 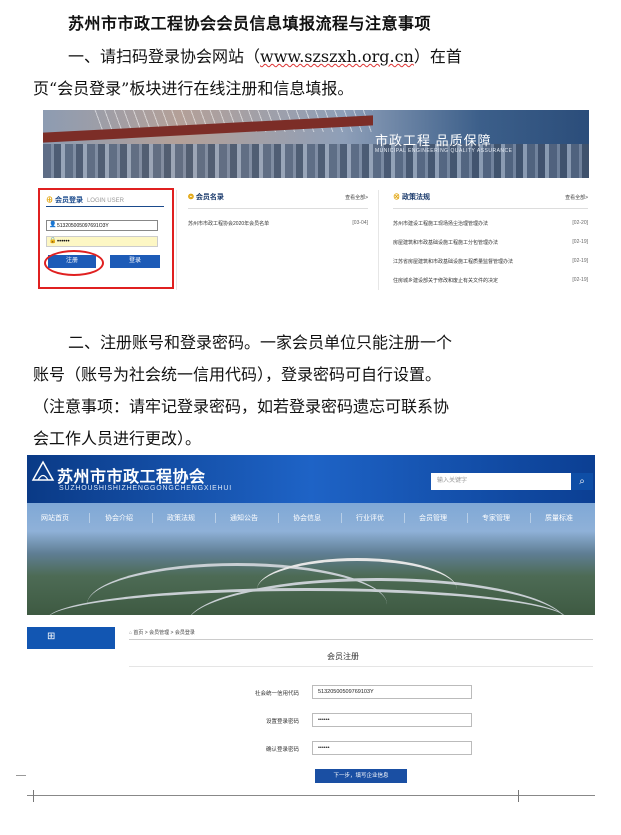 What do you see at coordinates (444, 151) in the screenshot?
I see `banner-slogan-en: MUNICIPAL ENGINEERING QUALITY ASSURANCE` at bounding box center [444, 151].